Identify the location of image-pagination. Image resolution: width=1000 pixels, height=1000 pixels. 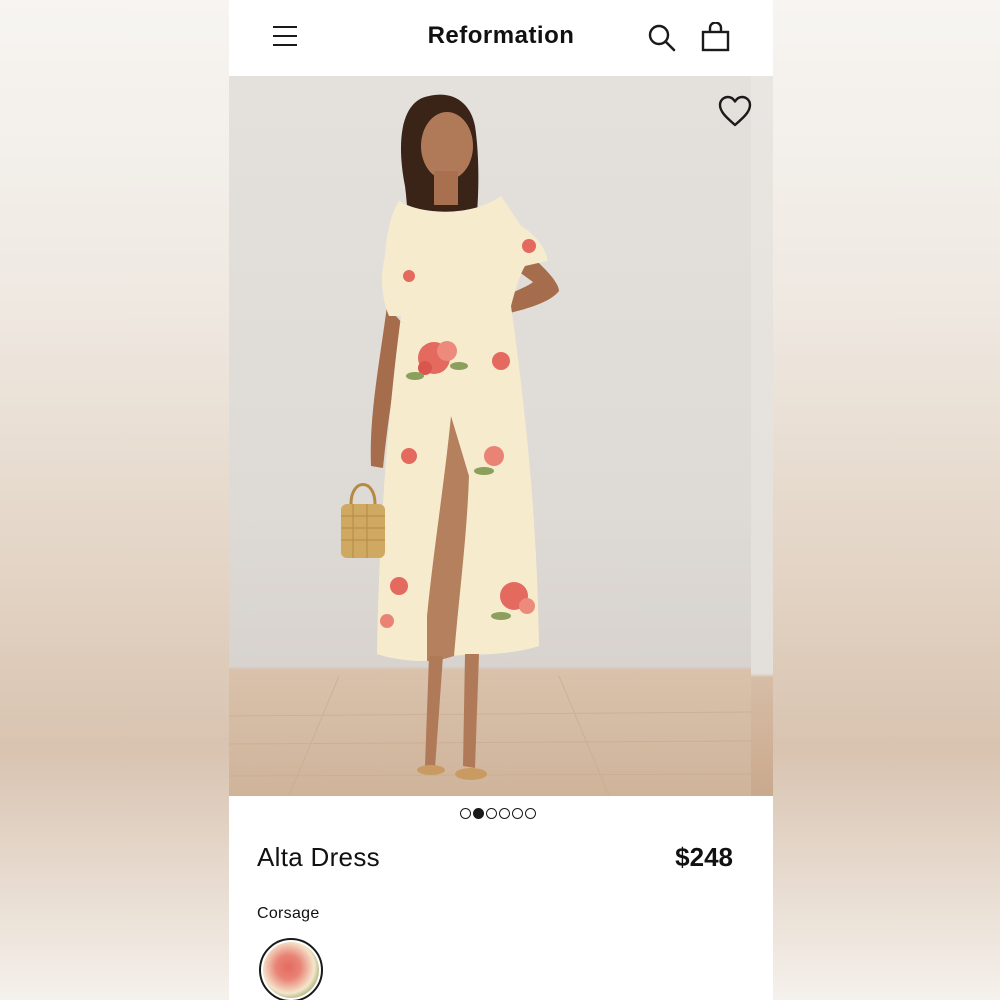
(498, 814).